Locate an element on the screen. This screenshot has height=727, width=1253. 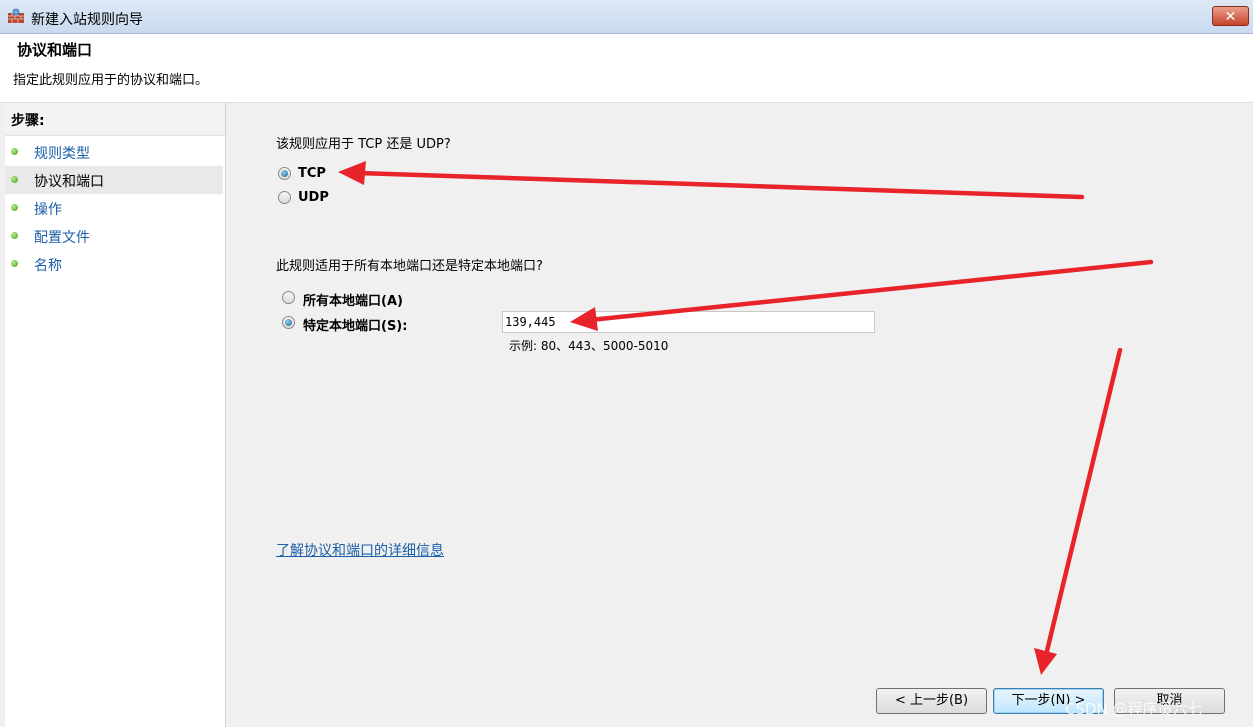
page-header: 协议和端口 指定此规则应用于的协议和端口。 is located at coordinates (626, 68).